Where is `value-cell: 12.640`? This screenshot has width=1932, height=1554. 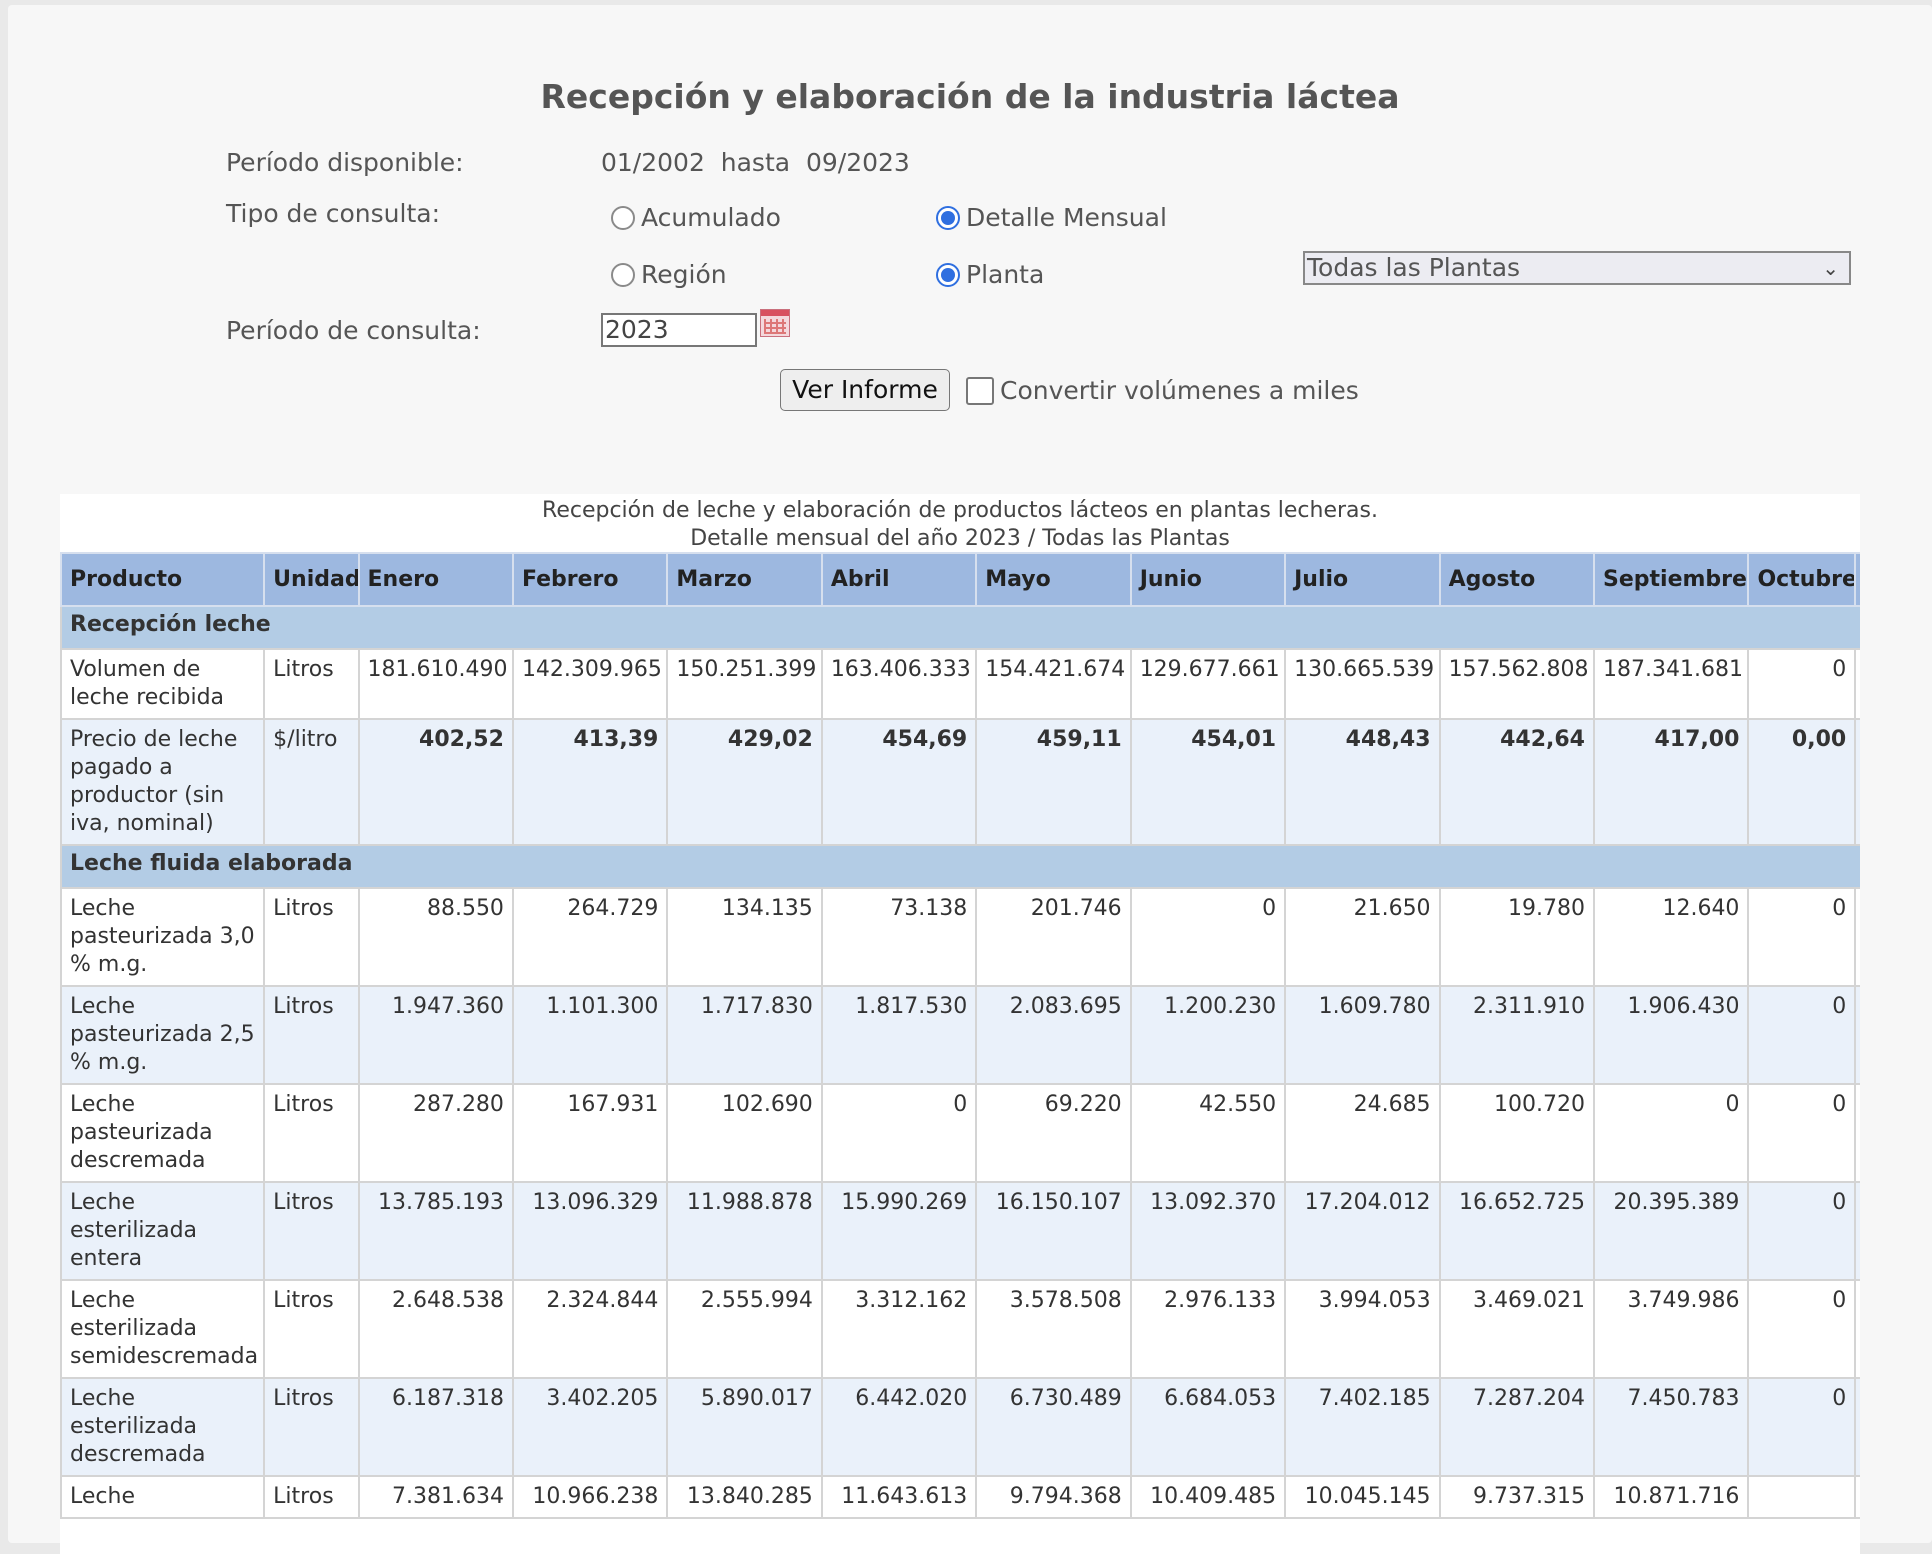
value-cell: 12.640 is located at coordinates (1671, 937).